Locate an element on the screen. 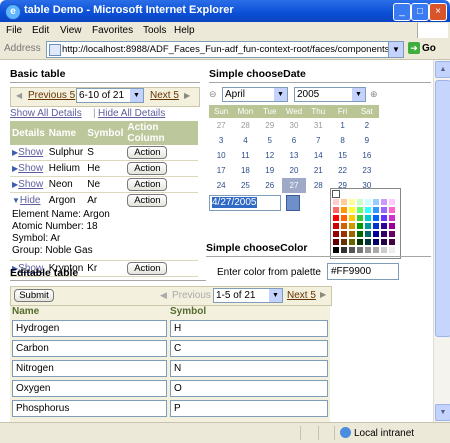 The width and height of the screenshot is (450, 443). column-action: Action Column is located at coordinates (161, 133).